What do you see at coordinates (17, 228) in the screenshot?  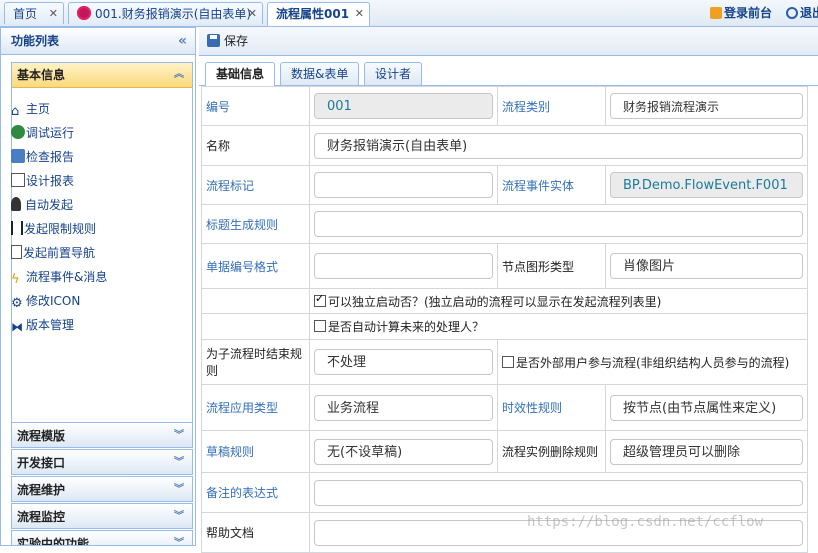 I see `limit-rule-icon` at bounding box center [17, 228].